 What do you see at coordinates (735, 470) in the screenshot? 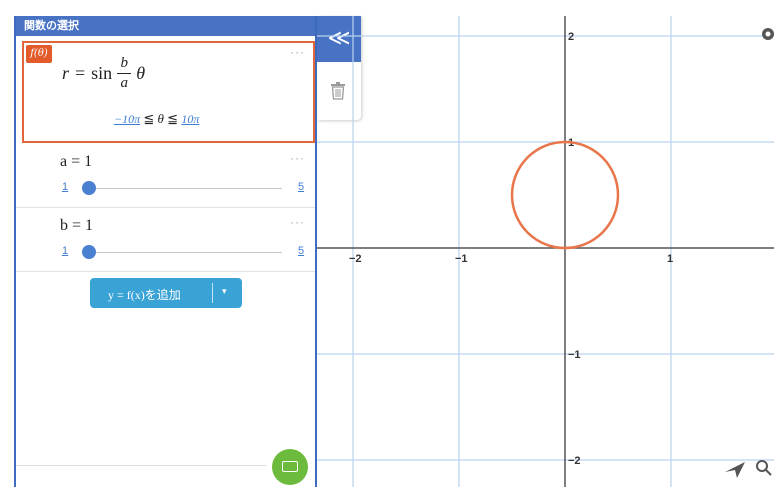
I see `navigate-arrow-icon` at bounding box center [735, 470].